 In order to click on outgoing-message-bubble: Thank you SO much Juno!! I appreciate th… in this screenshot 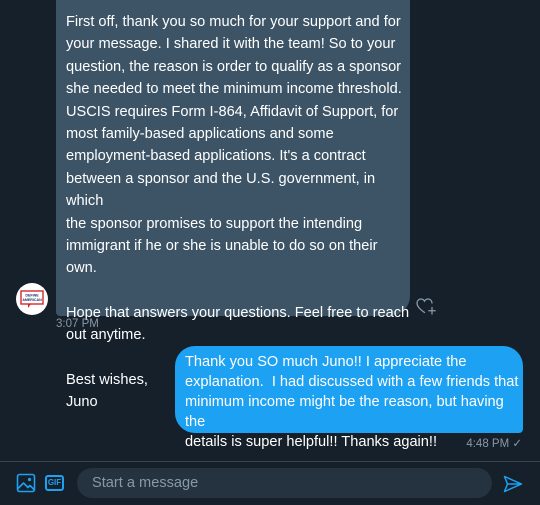, I will do `click(349, 398)`.